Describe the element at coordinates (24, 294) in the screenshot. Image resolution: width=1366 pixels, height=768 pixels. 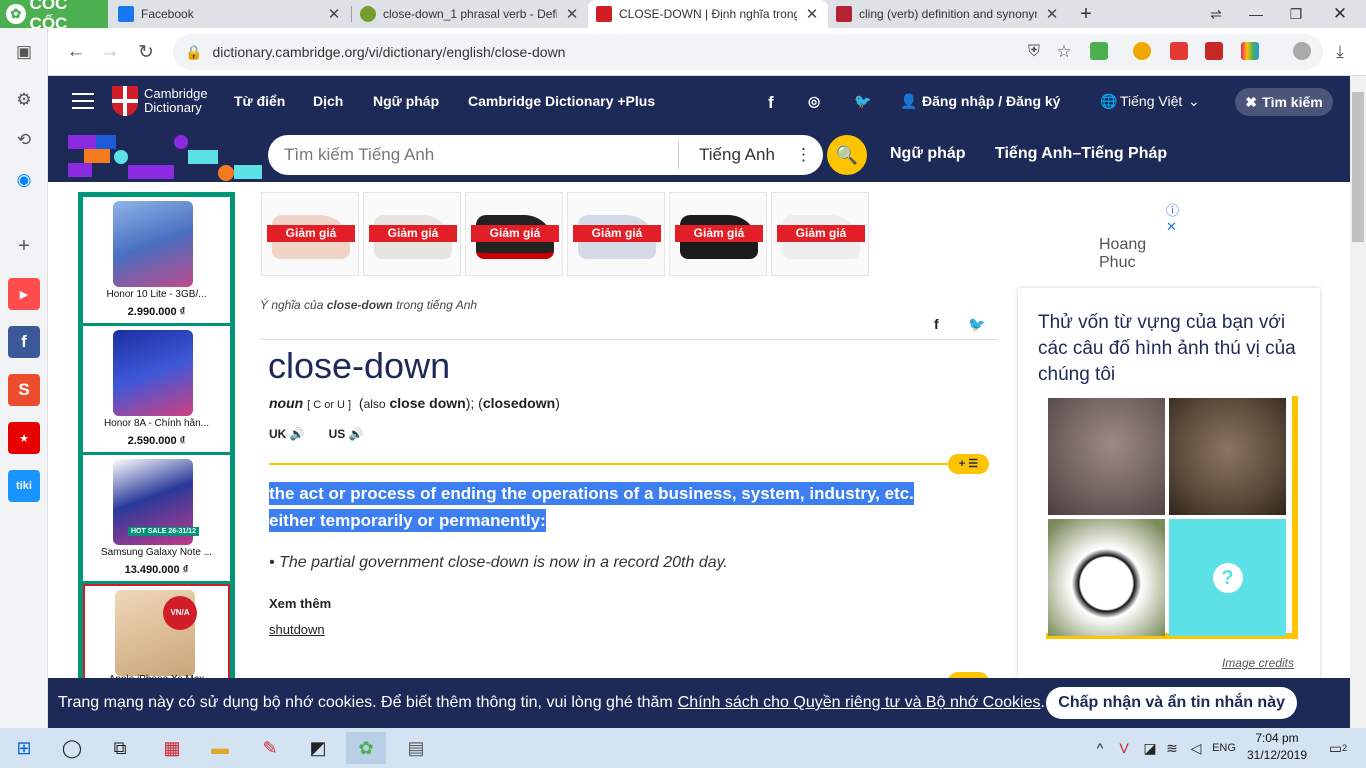
I see `youtube-icon: ▶` at that location.